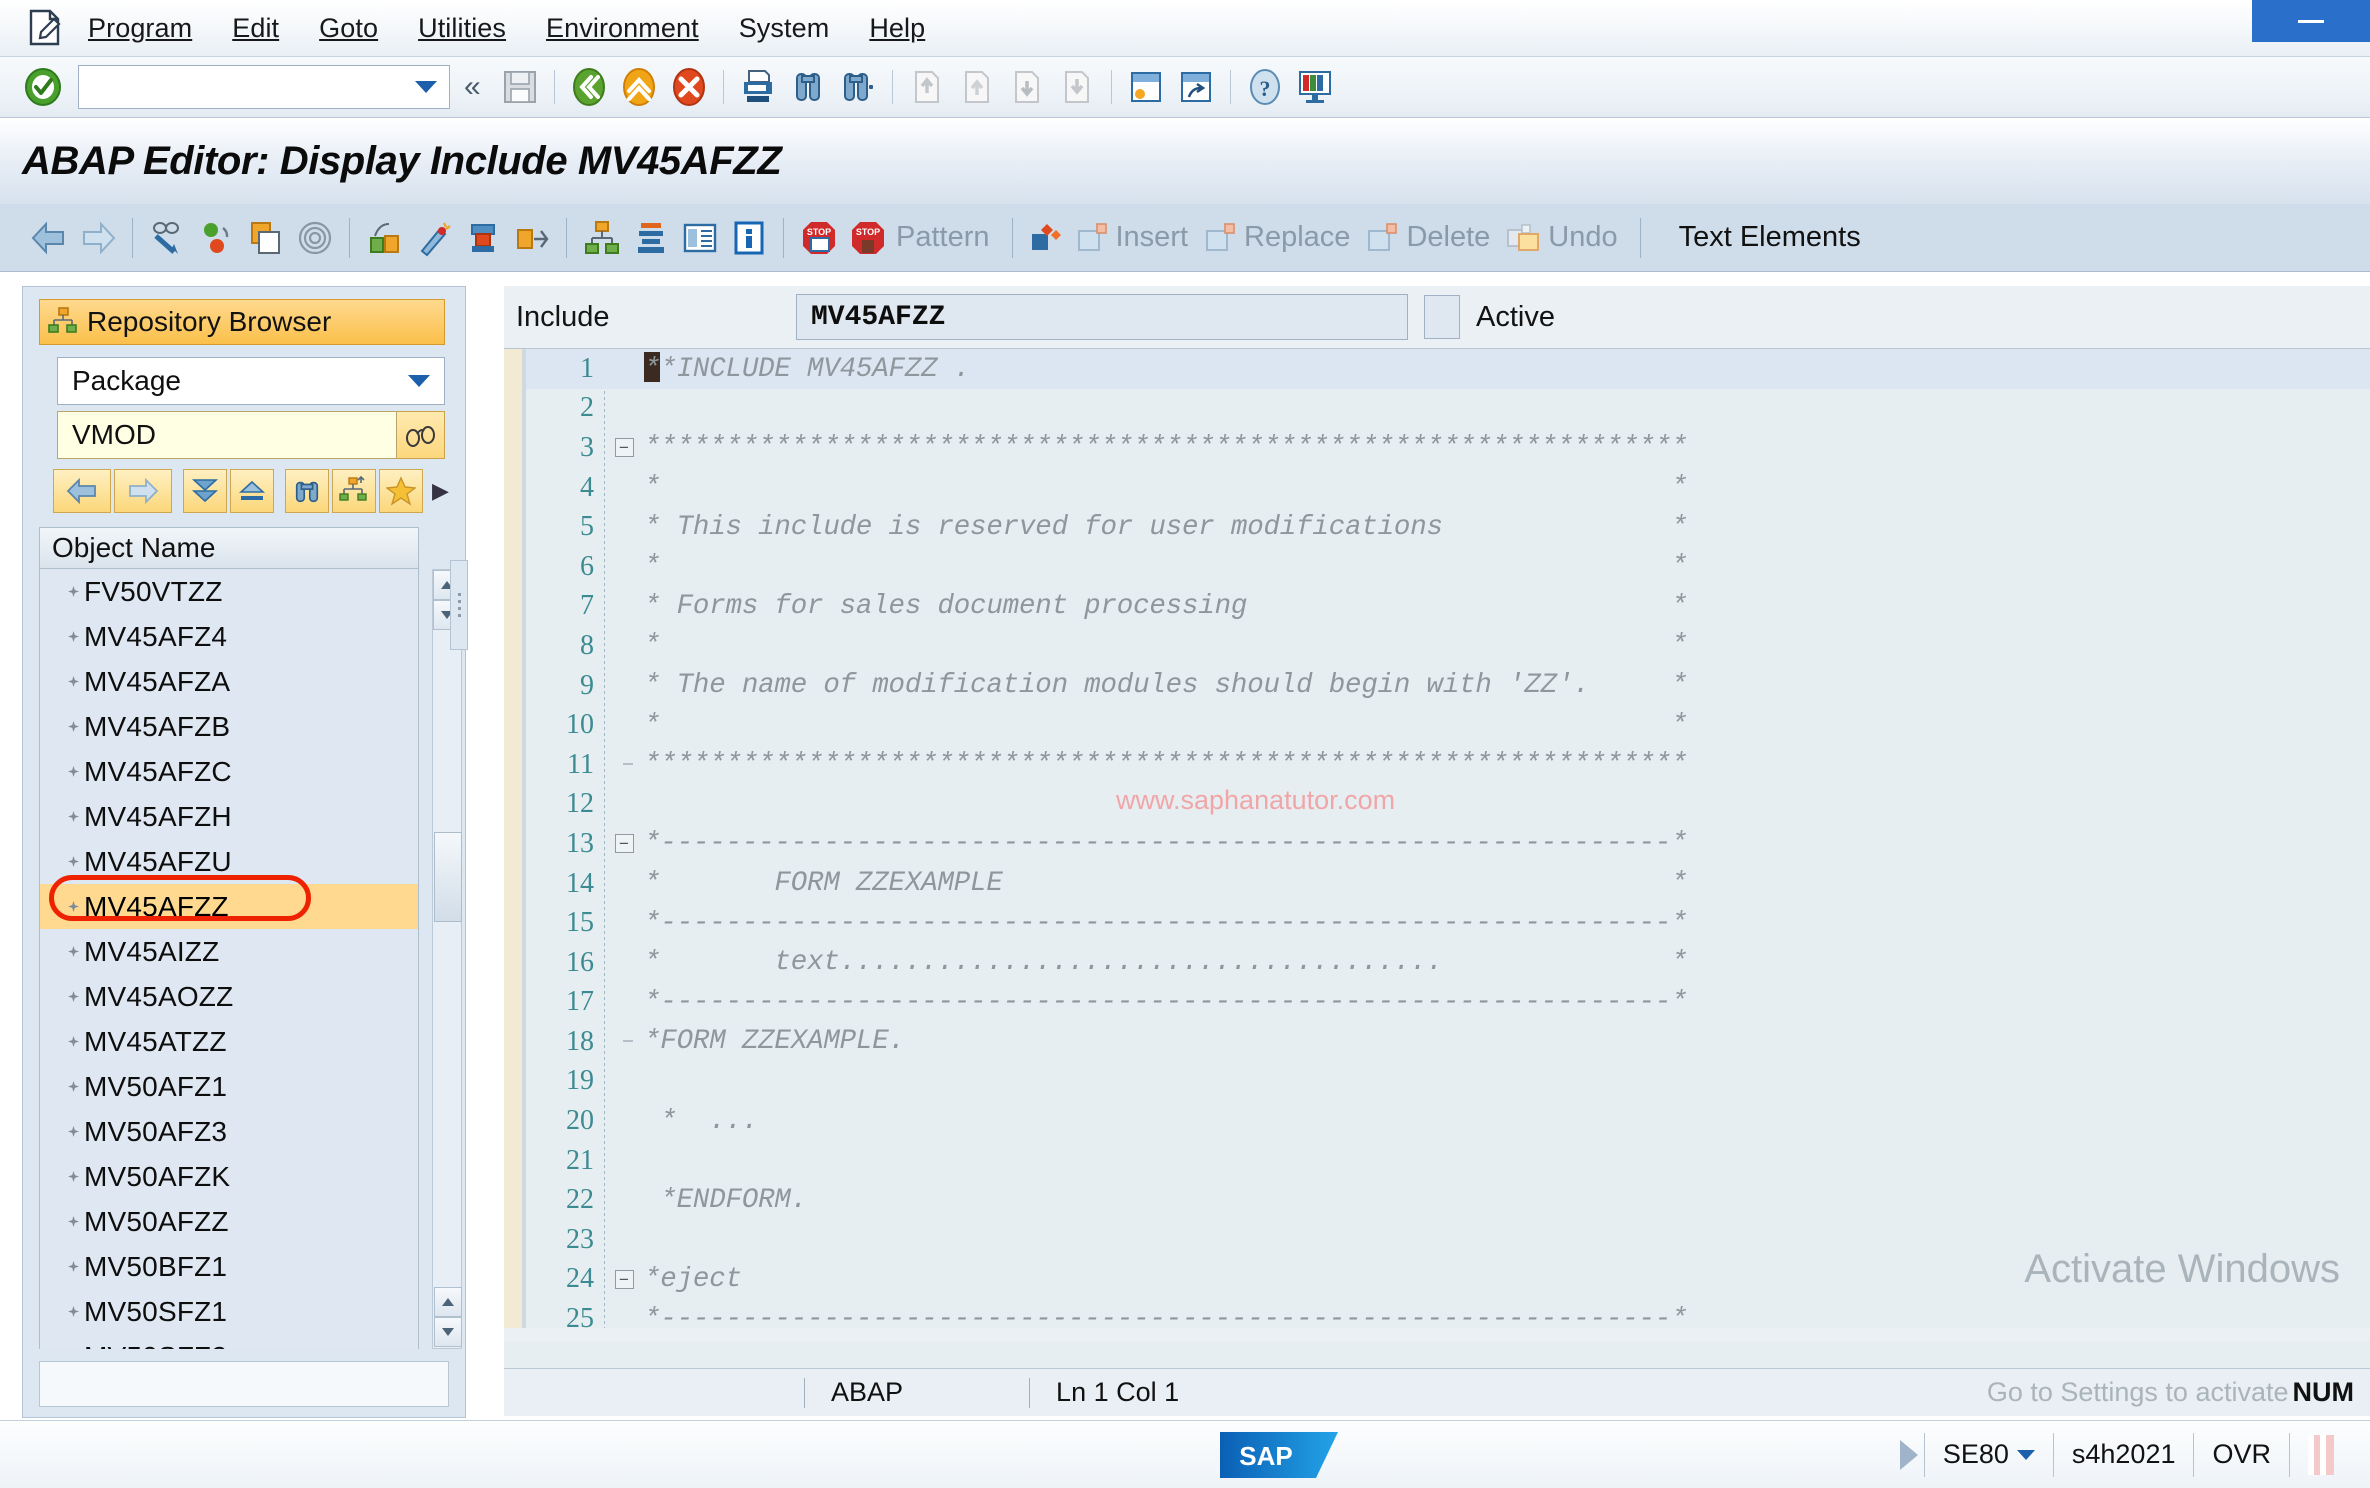 The height and width of the screenshot is (1488, 2370). Describe the element at coordinates (229, 906) in the screenshot. I see `list-item-selected: MV45AFZZ` at that location.